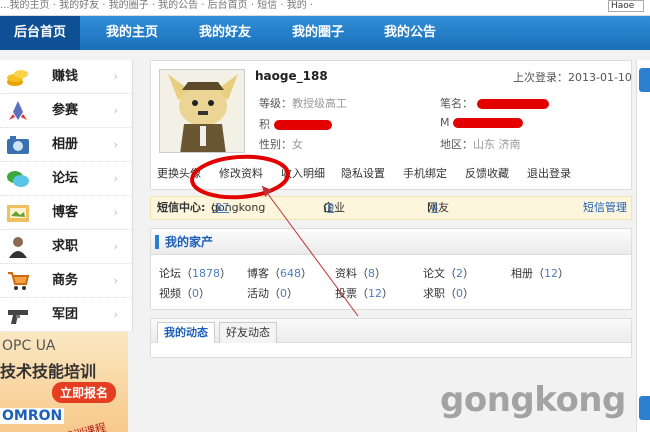  I want to click on nav-item-my-friends: 我的好友, so click(225, 33).